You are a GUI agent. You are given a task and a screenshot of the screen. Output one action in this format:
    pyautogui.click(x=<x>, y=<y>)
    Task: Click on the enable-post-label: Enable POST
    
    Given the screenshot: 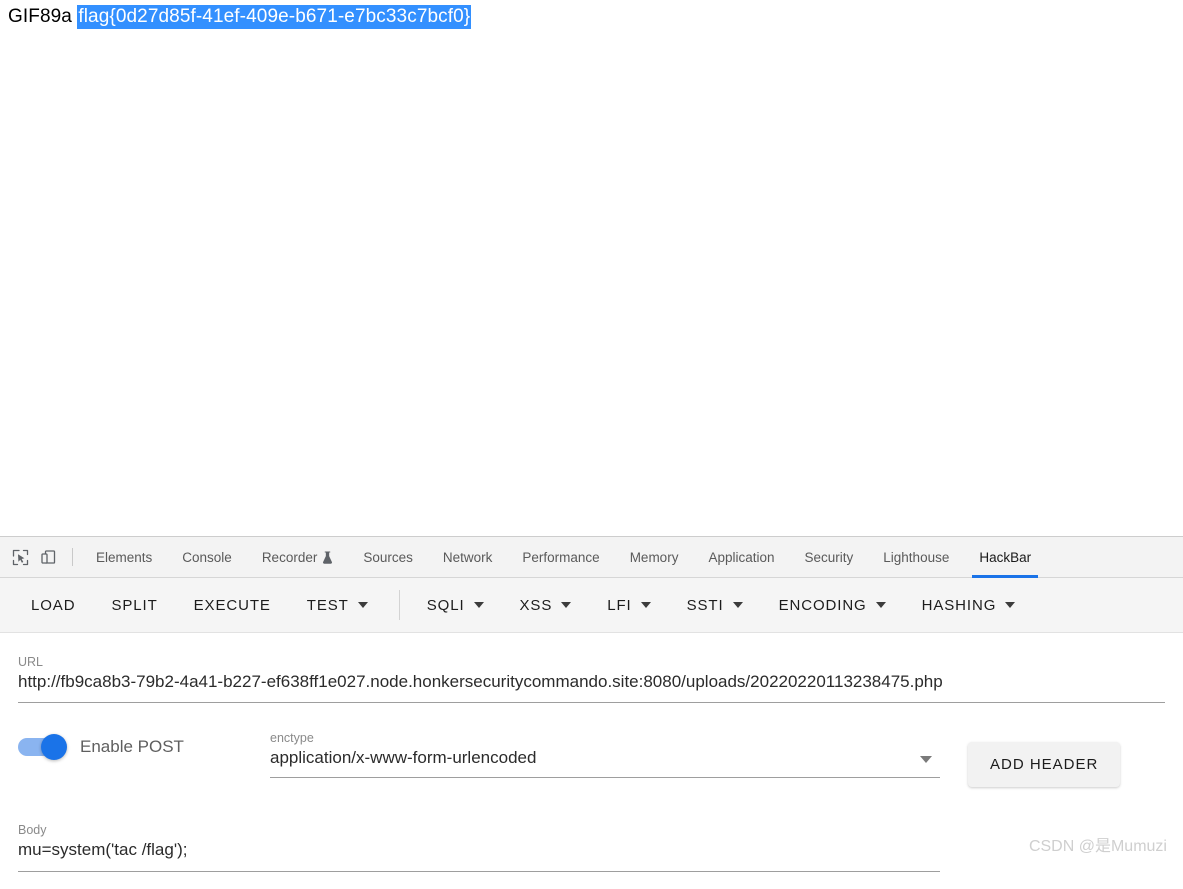 What is the action you would take?
    pyautogui.click(x=132, y=746)
    